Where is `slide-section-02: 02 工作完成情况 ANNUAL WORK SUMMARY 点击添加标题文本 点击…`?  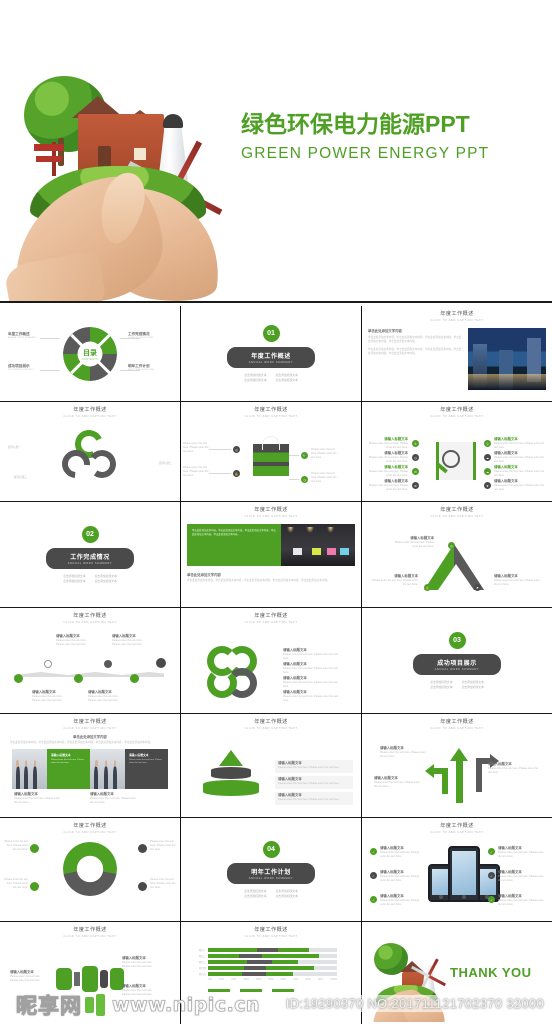 slide-section-02: 02 工作完成情况 ANNUAL WORK SUMMARY 点击添加标题文本 点击… is located at coordinates (90, 555).